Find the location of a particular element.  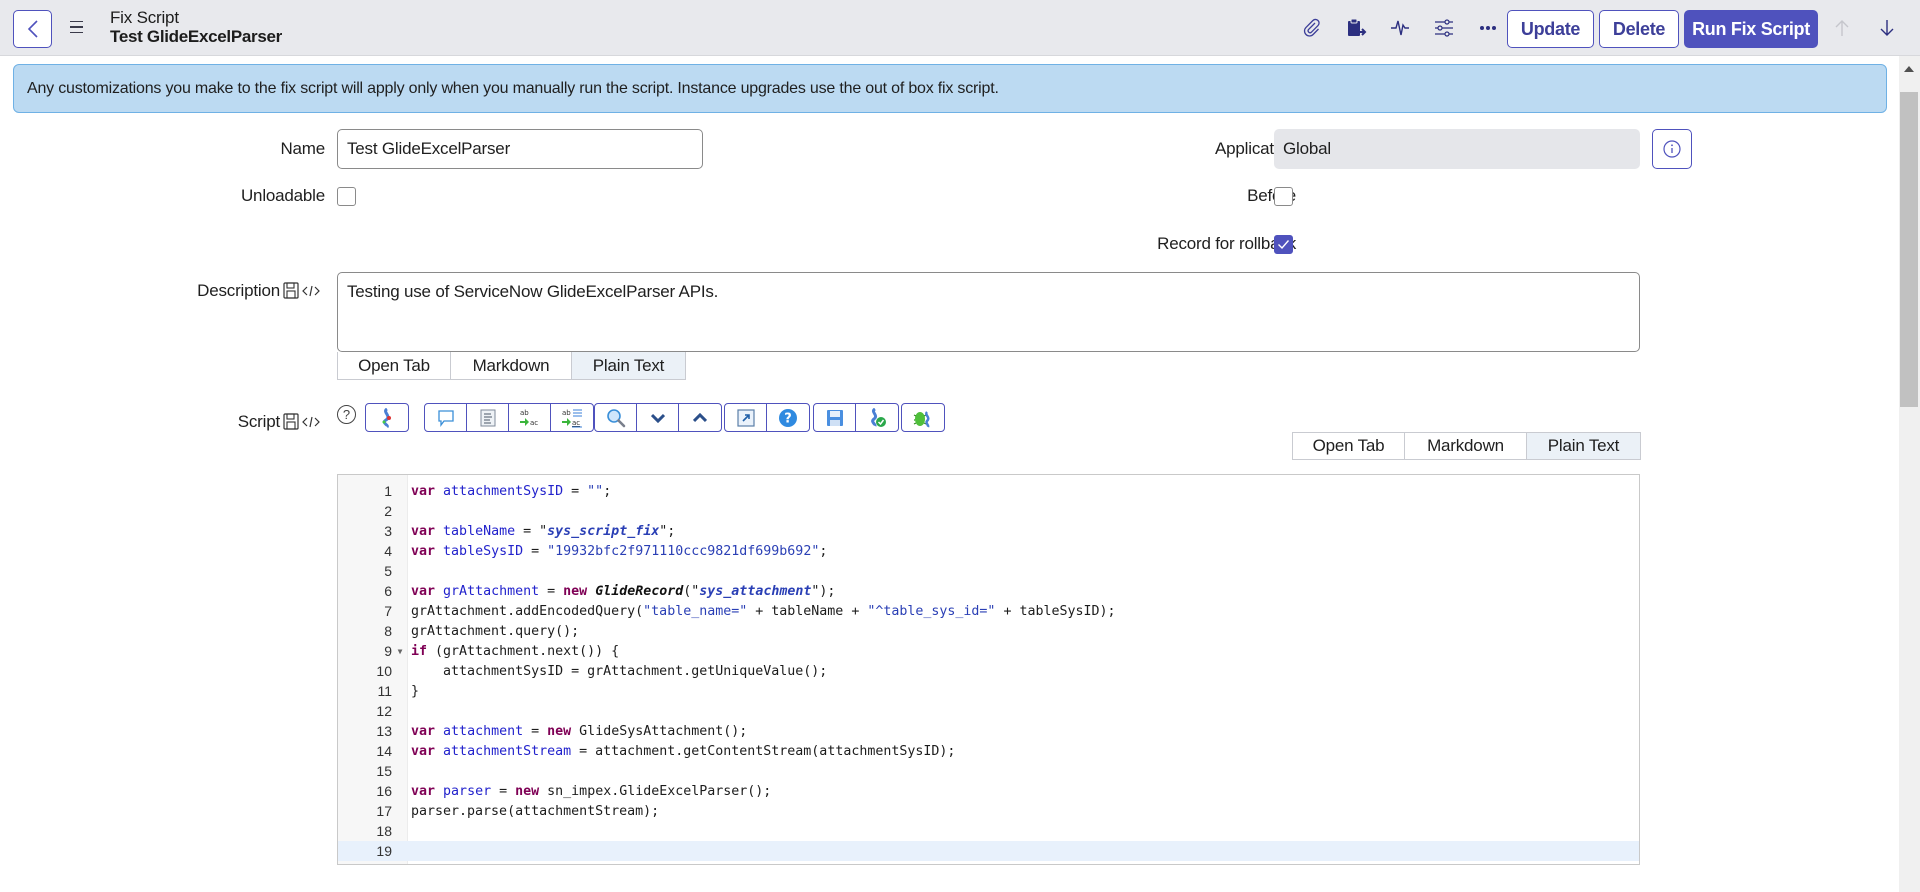

search-previous-button is located at coordinates (700, 417).